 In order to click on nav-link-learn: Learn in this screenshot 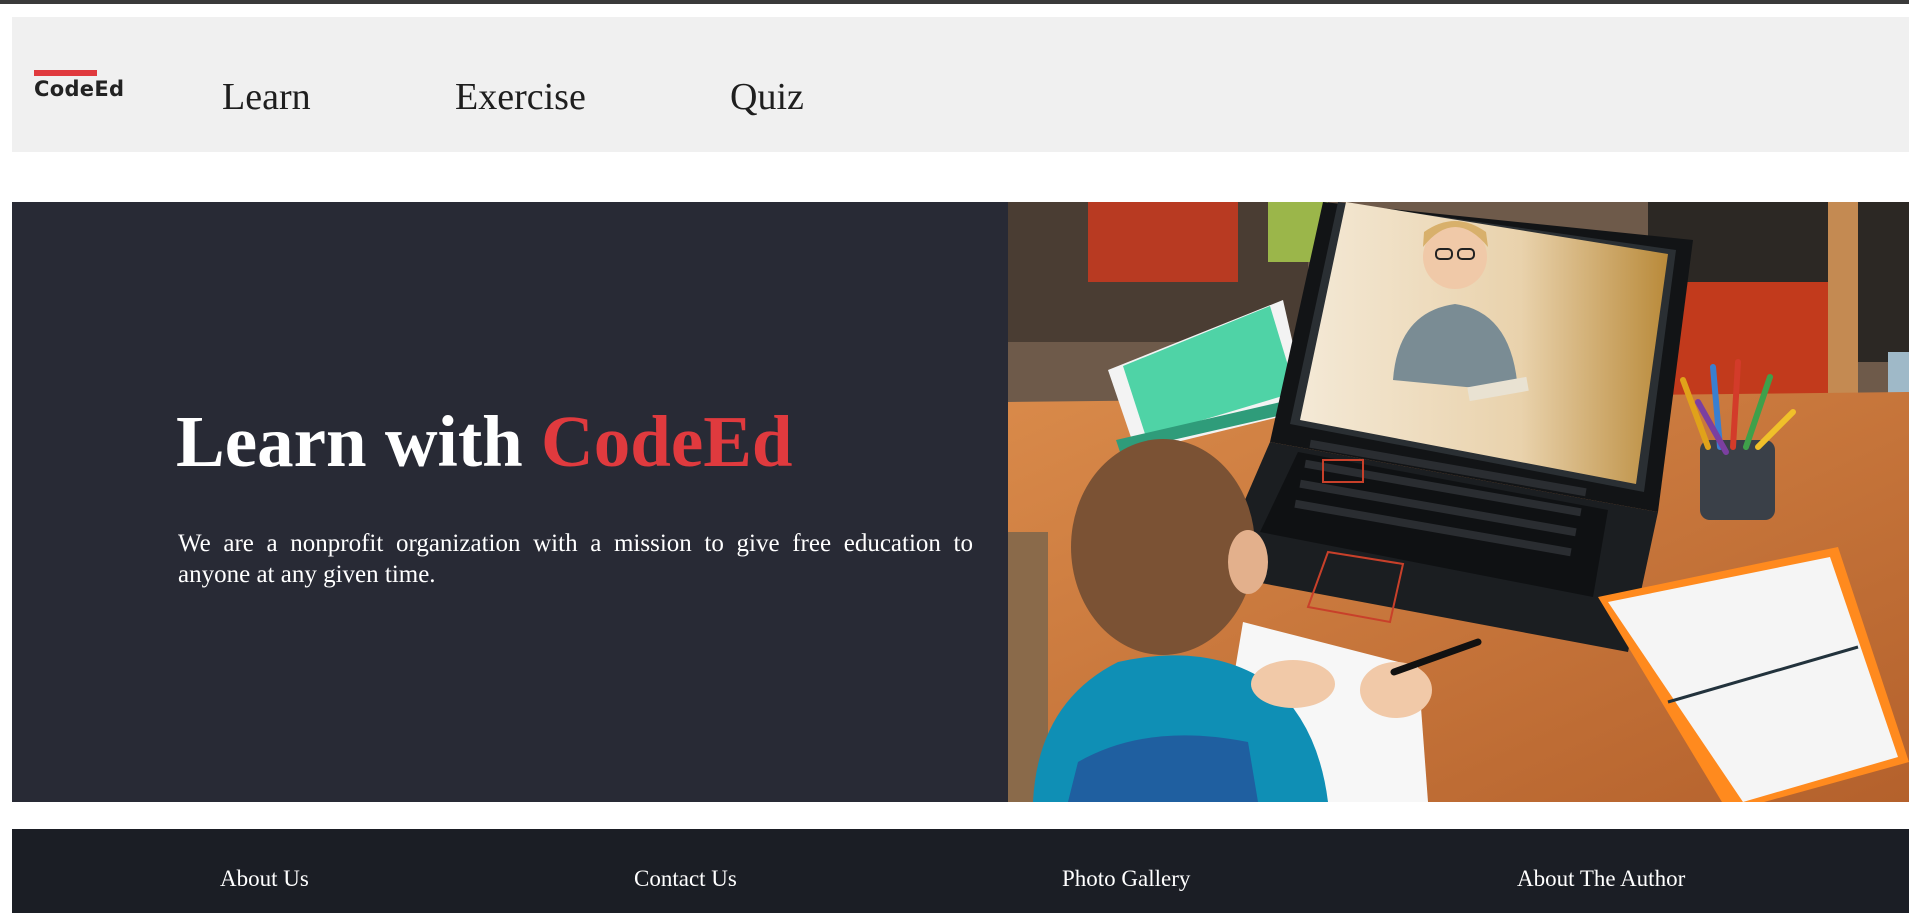, I will do `click(266, 97)`.